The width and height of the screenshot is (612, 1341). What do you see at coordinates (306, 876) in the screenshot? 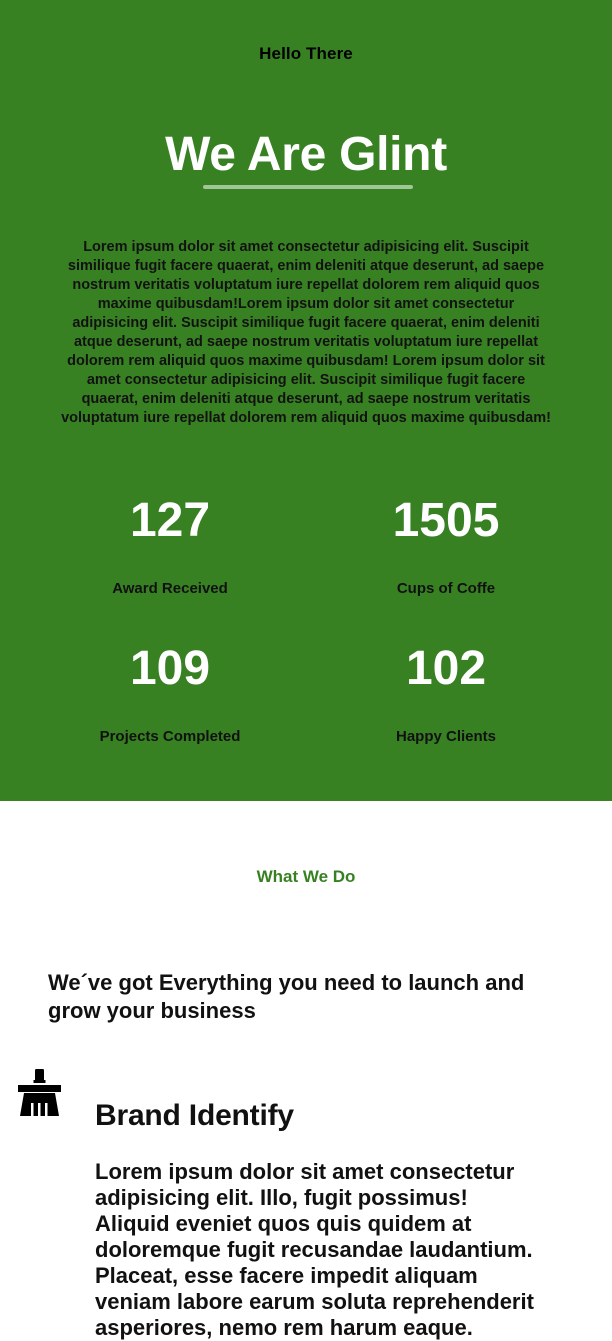
I see `section-kicker: What We Do` at bounding box center [306, 876].